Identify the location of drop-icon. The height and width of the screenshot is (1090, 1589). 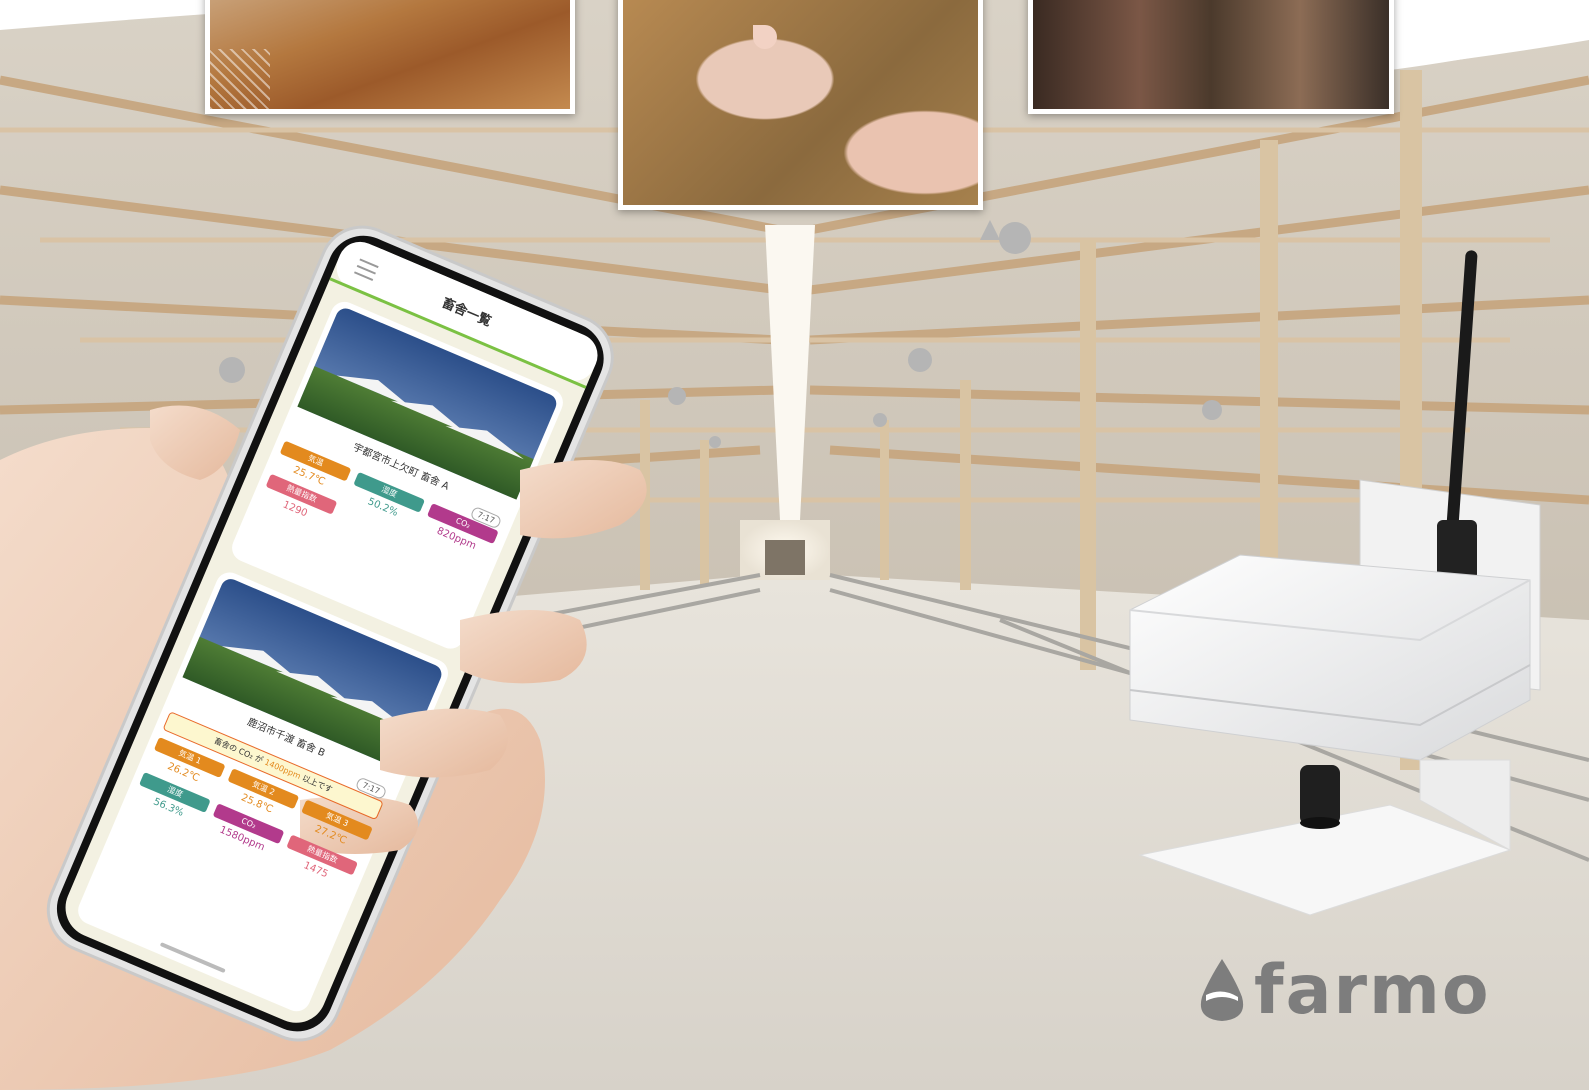
(1222, 990).